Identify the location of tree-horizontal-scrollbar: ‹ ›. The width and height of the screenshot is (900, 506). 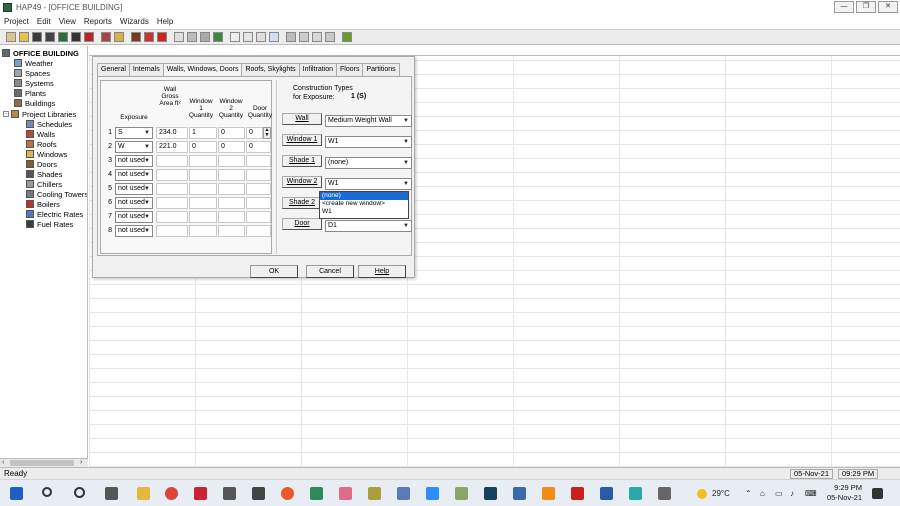
(44, 462).